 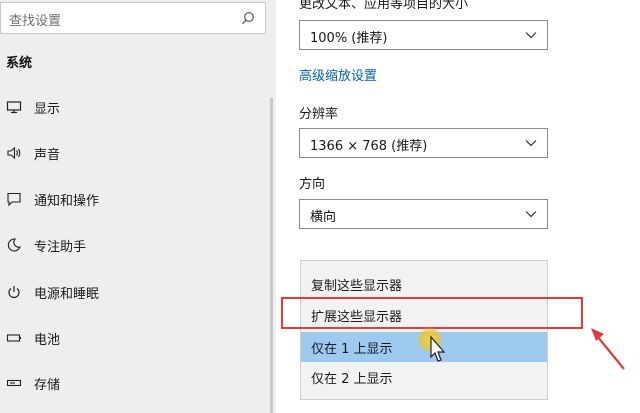 I want to click on menu-option-label: 复制这些显示器, so click(x=357, y=286).